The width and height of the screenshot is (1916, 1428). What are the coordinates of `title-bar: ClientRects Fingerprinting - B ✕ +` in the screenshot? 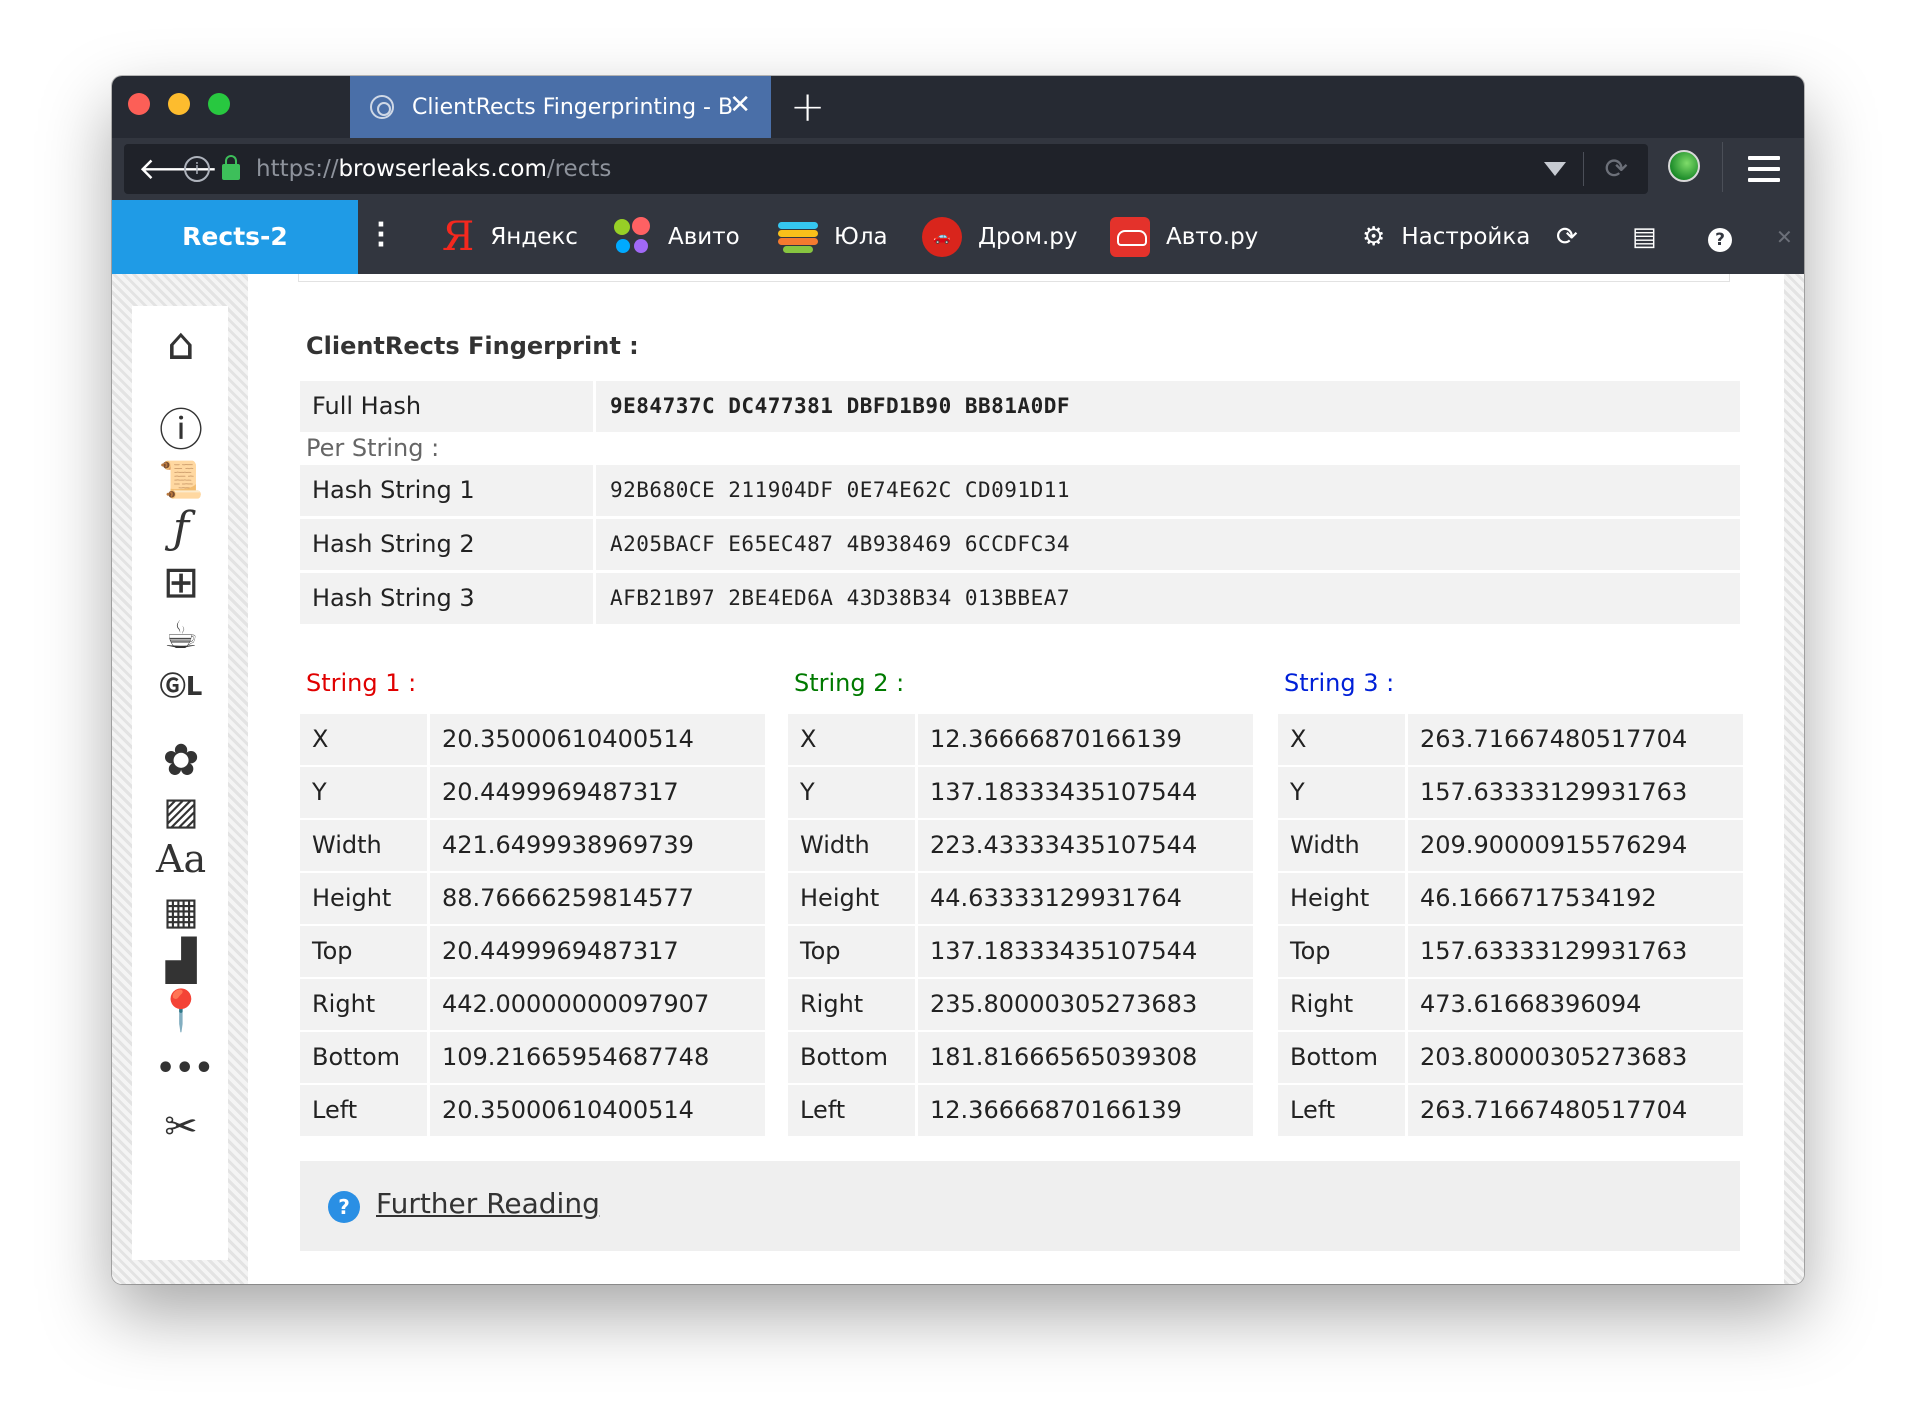 It's located at (958, 107).